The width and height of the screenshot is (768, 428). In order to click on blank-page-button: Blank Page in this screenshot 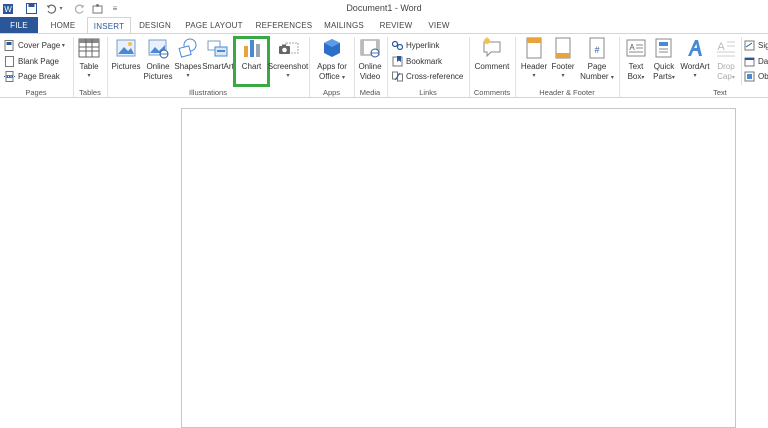, I will do `click(31, 61)`.